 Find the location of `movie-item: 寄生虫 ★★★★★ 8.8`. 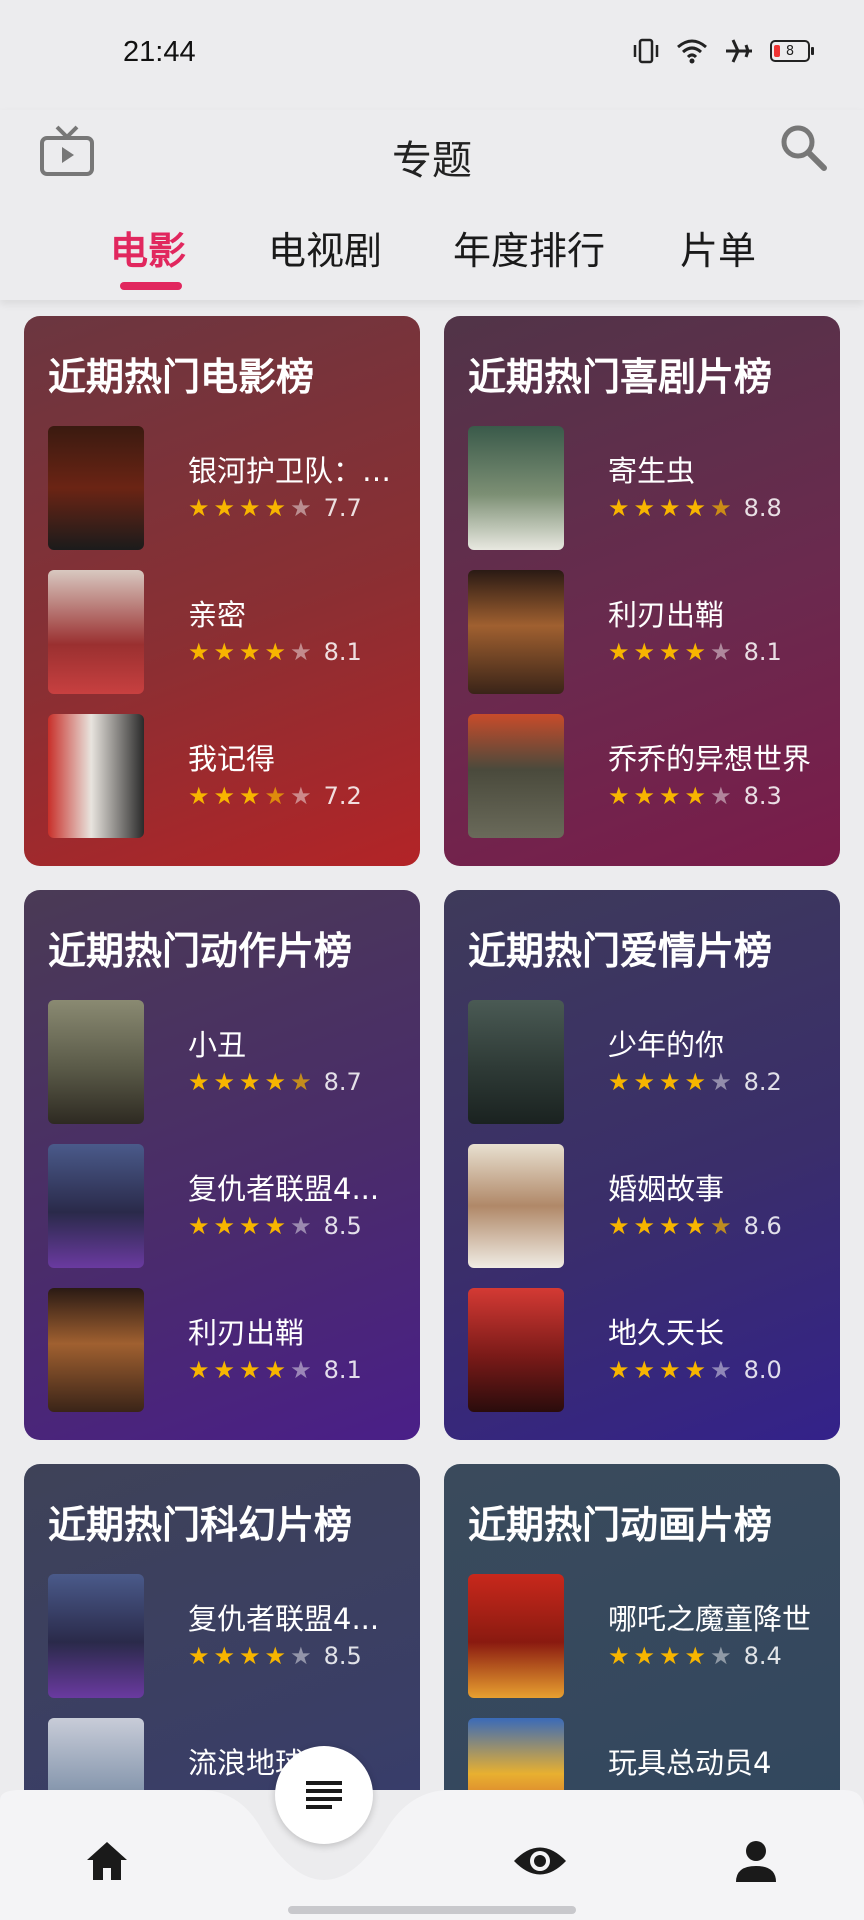

movie-item: 寄生虫 ★★★★★ 8.8 is located at coordinates (648, 488).